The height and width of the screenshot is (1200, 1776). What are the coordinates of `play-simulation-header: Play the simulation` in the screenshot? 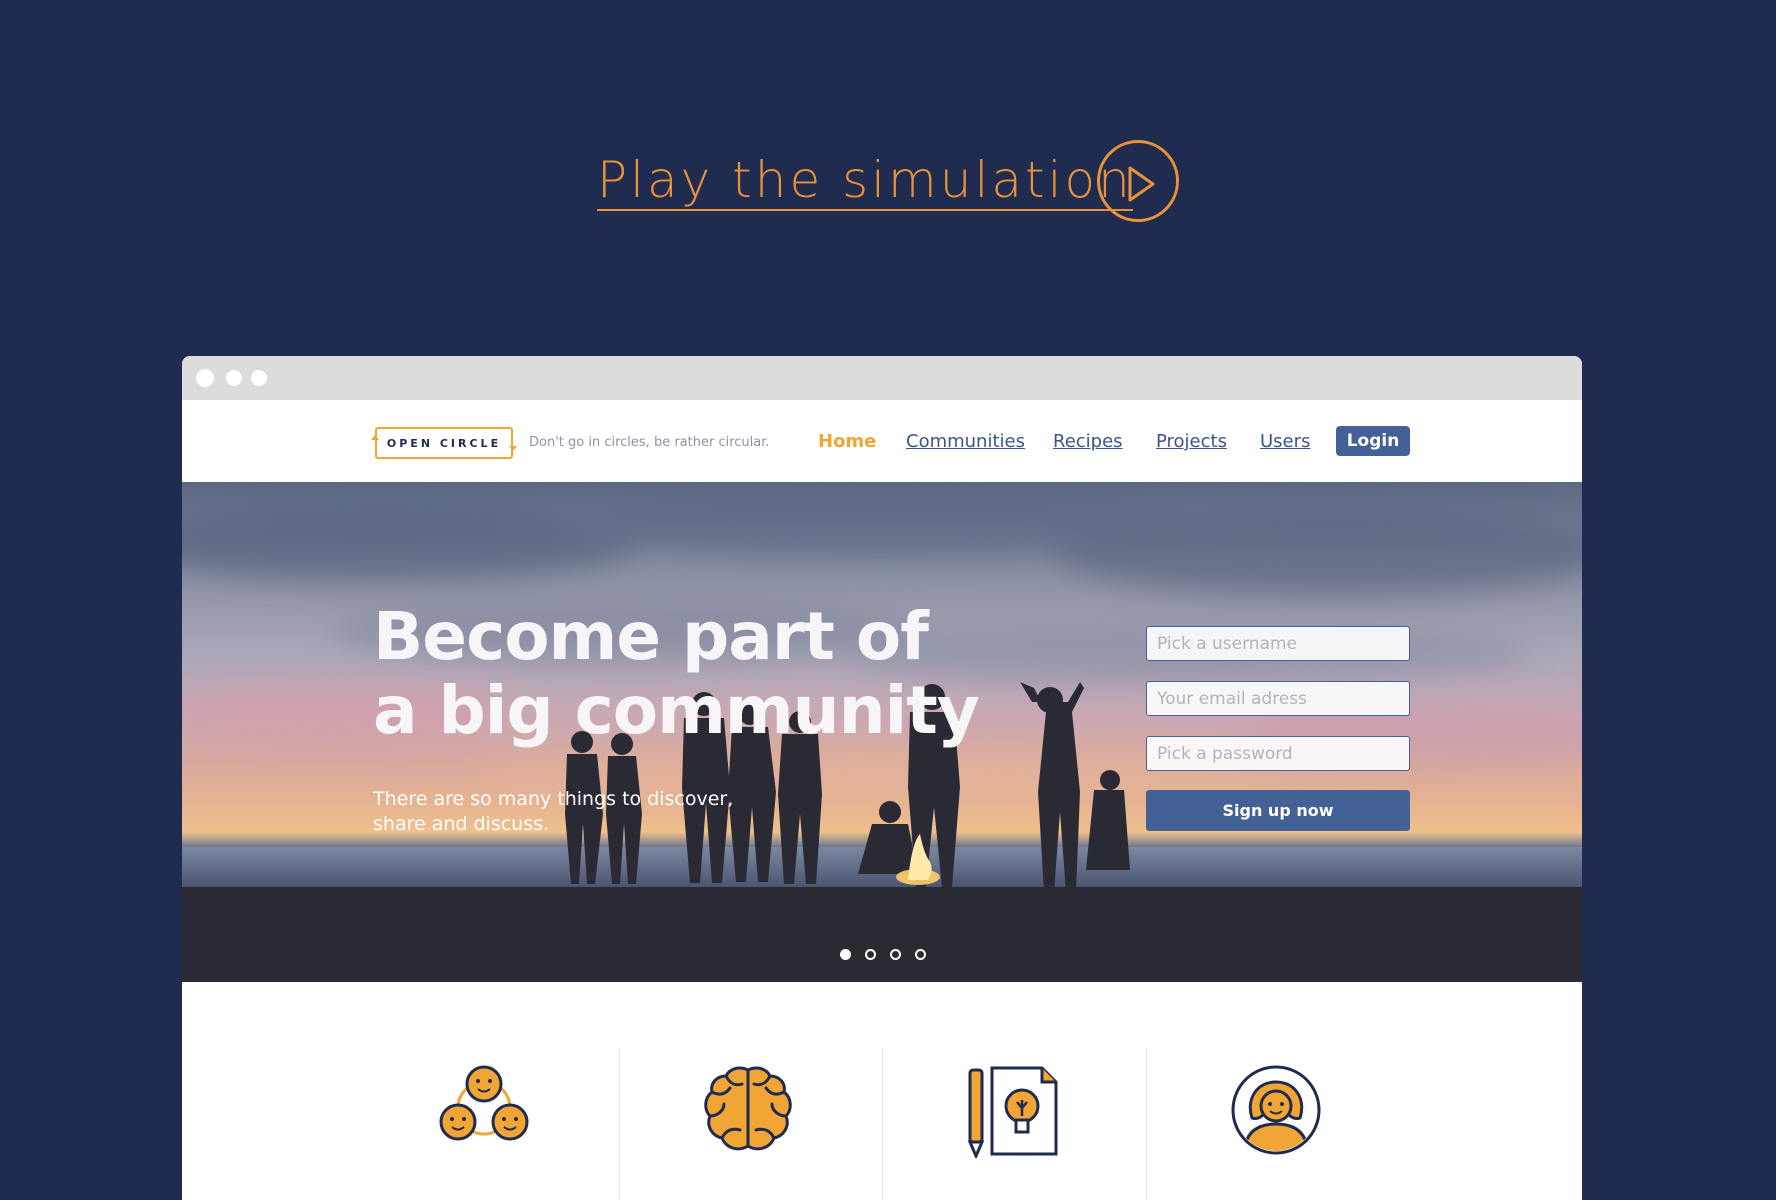 It's located at (888, 181).